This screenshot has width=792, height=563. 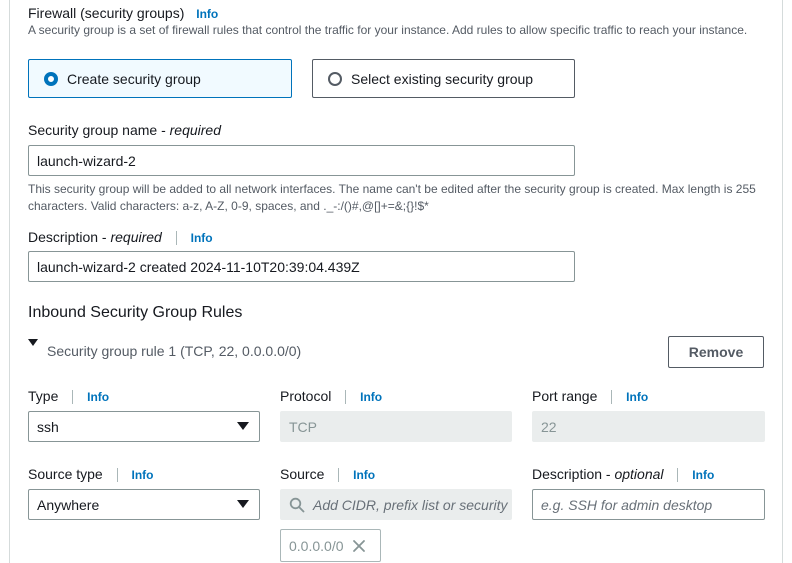 What do you see at coordinates (335, 78) in the screenshot?
I see `radio-unselected-icon` at bounding box center [335, 78].